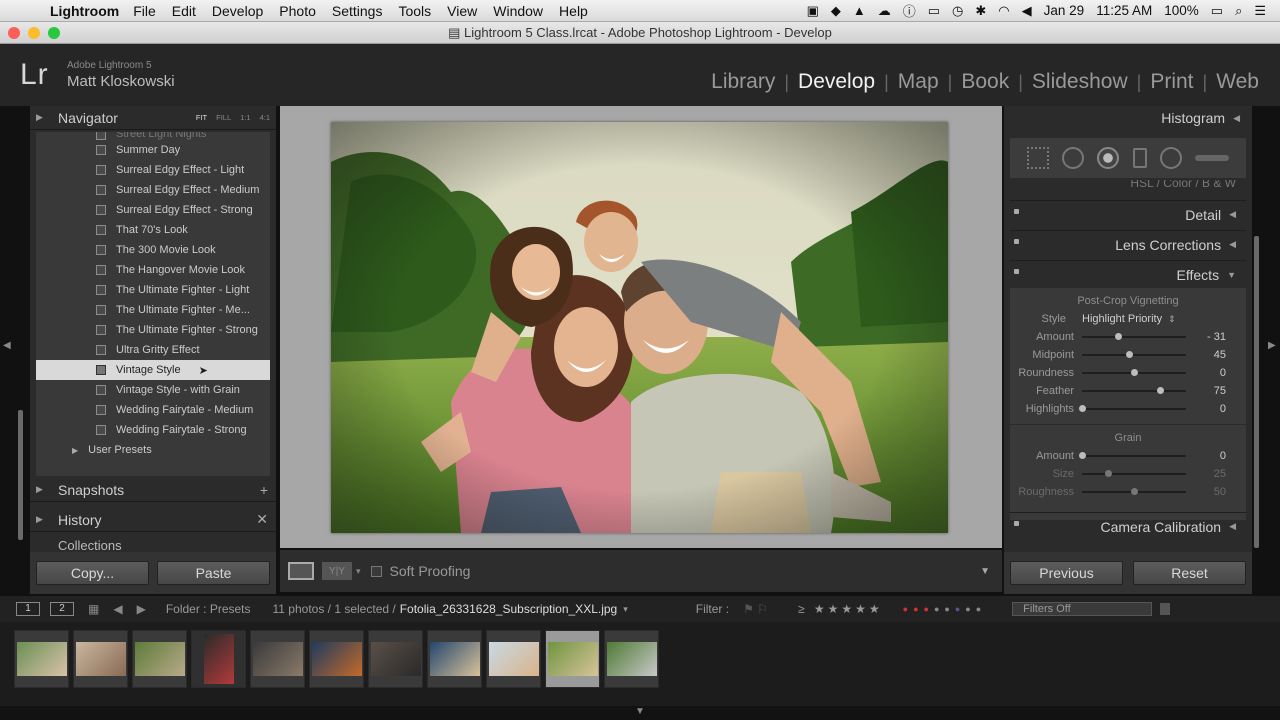 The width and height of the screenshot is (1280, 720). What do you see at coordinates (1082, 609) in the screenshot?
I see `filter-preset-select: Filters Off` at bounding box center [1082, 609].